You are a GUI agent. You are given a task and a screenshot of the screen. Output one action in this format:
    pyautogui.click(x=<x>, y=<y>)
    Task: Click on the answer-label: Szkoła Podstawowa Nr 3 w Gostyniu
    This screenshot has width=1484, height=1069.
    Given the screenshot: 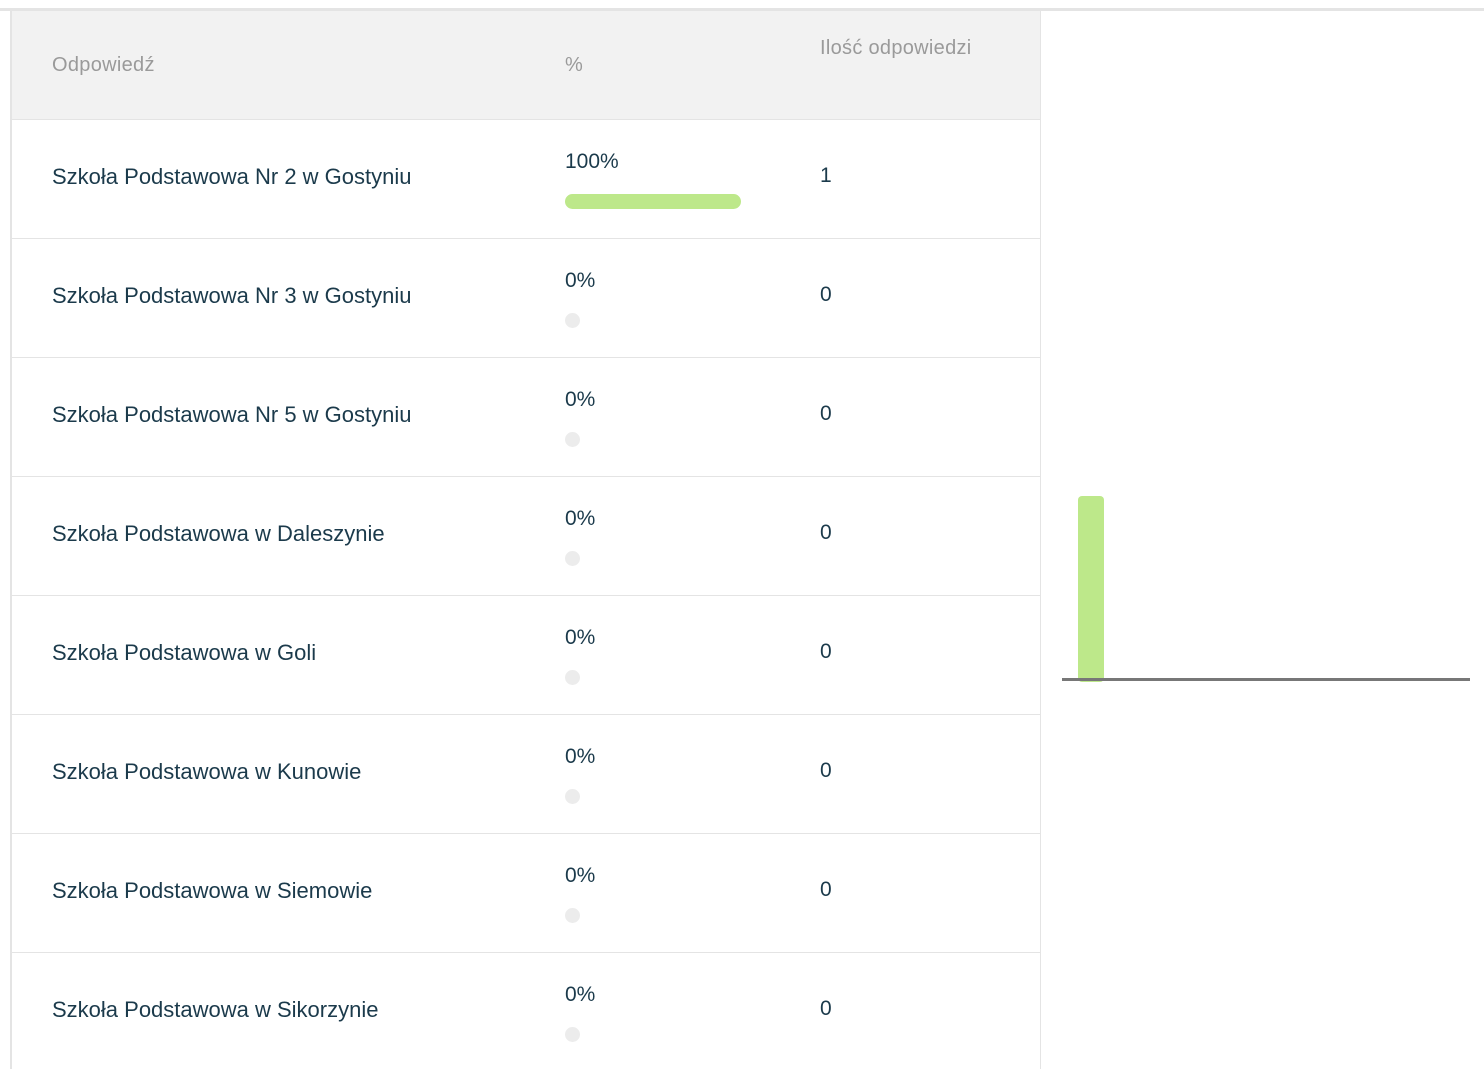 What is the action you would take?
    pyautogui.click(x=232, y=295)
    